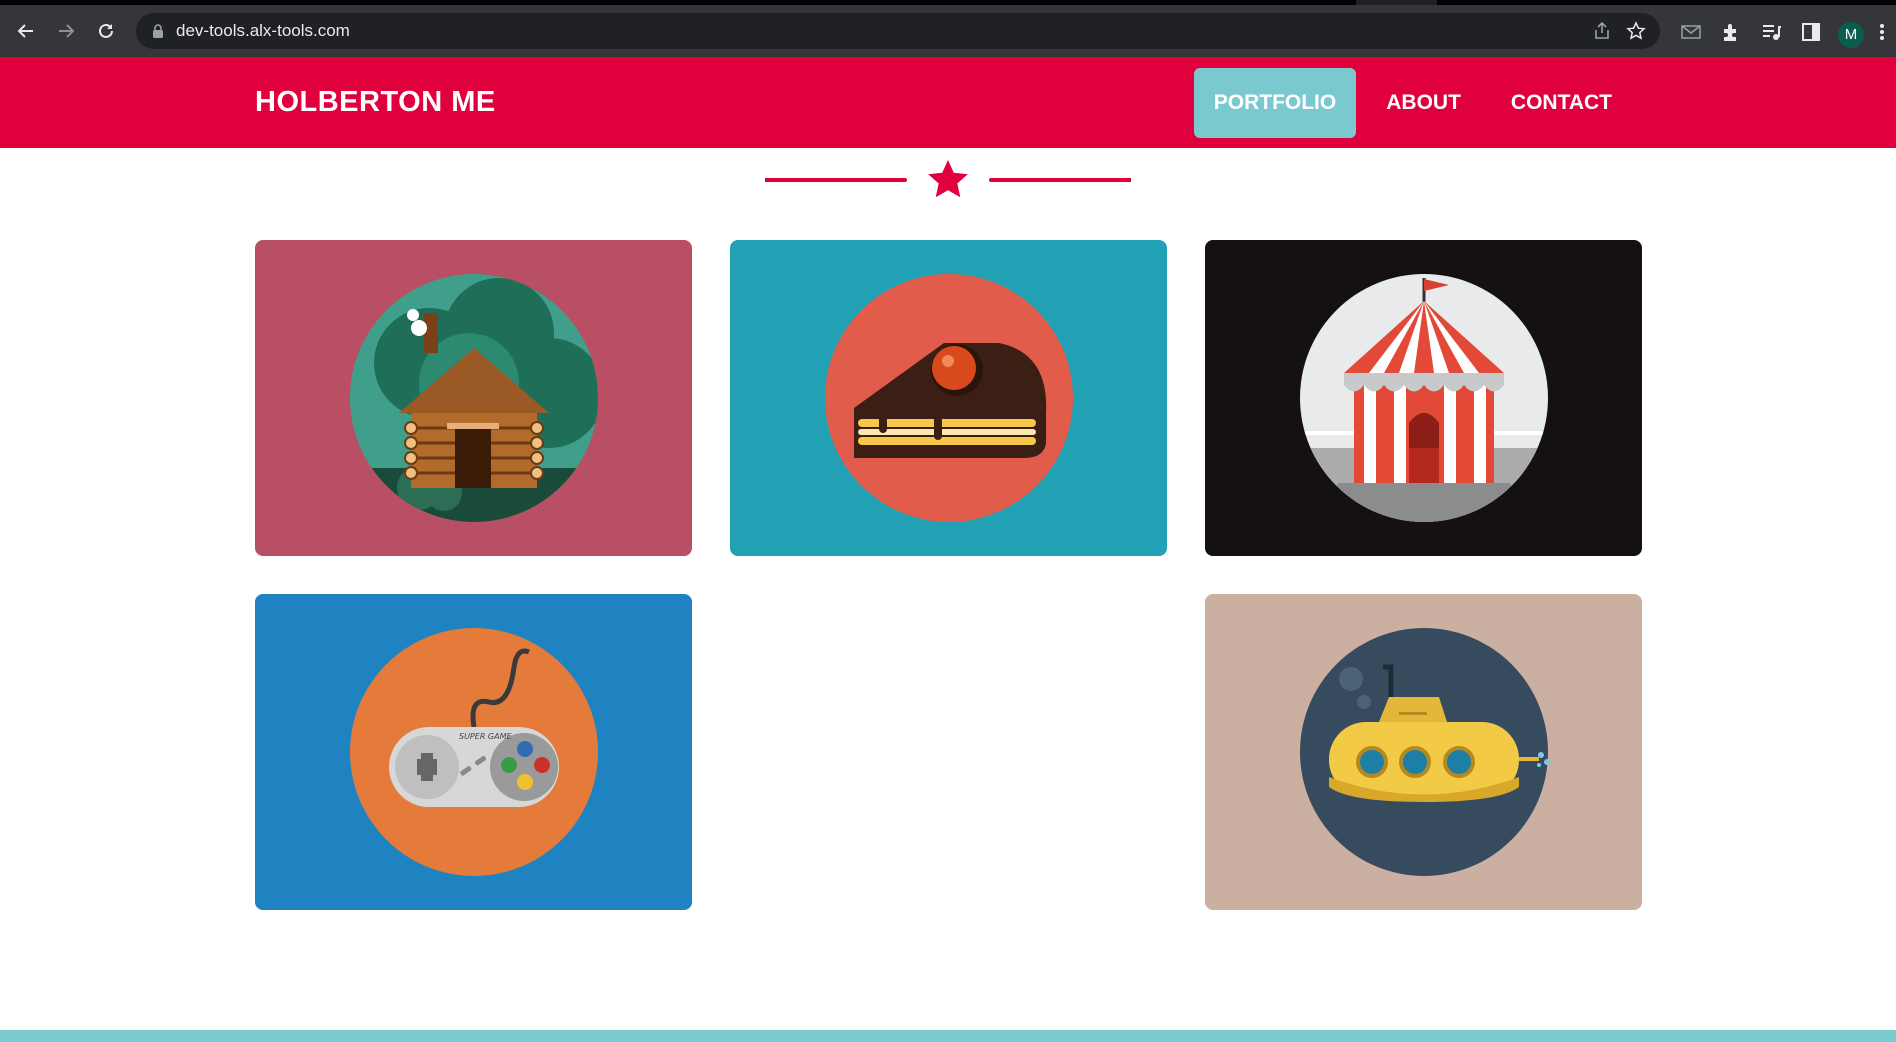  What do you see at coordinates (1851, 35) in the screenshot?
I see `profile-avatar: M` at bounding box center [1851, 35].